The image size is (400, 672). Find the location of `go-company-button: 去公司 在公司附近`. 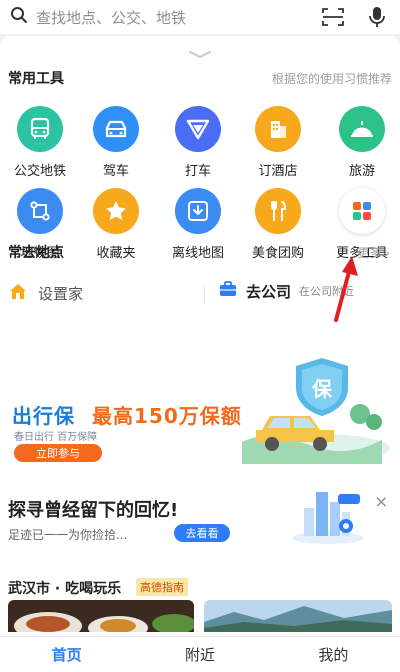

go-company-button: 去公司 在公司附近 is located at coordinates (286, 291).